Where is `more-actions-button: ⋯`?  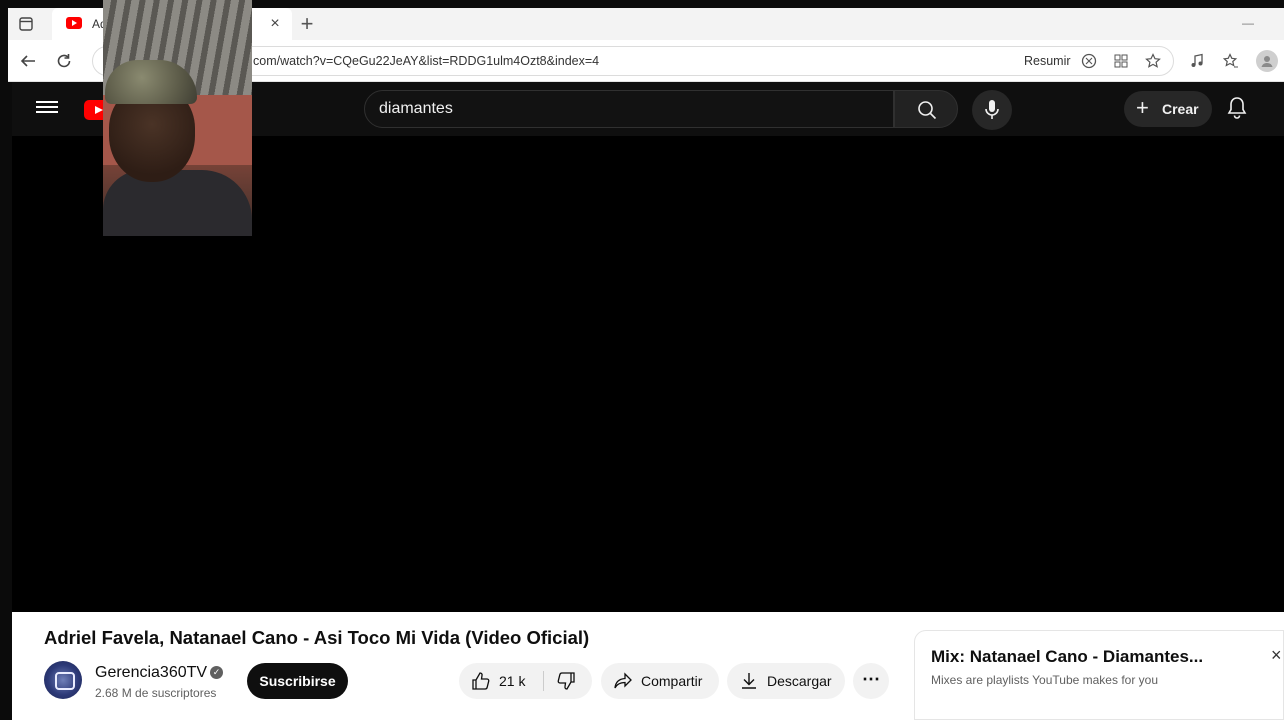
more-actions-button: ⋯ is located at coordinates (871, 681).